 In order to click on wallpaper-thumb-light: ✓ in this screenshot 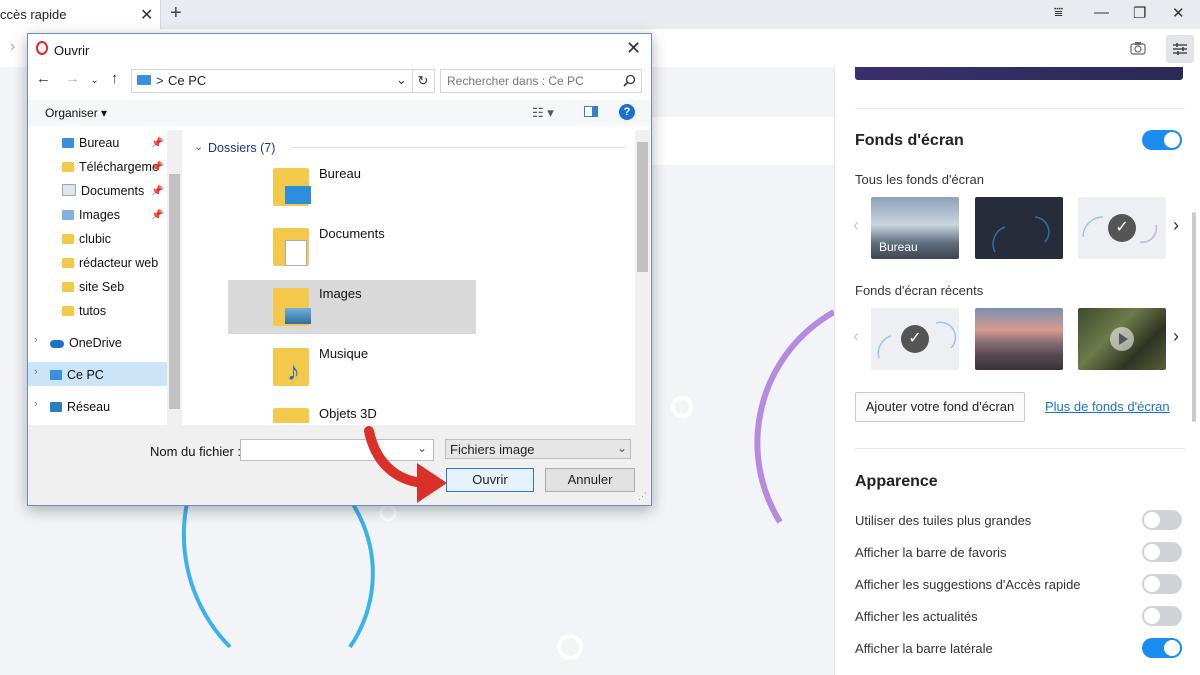, I will do `click(1122, 228)`.